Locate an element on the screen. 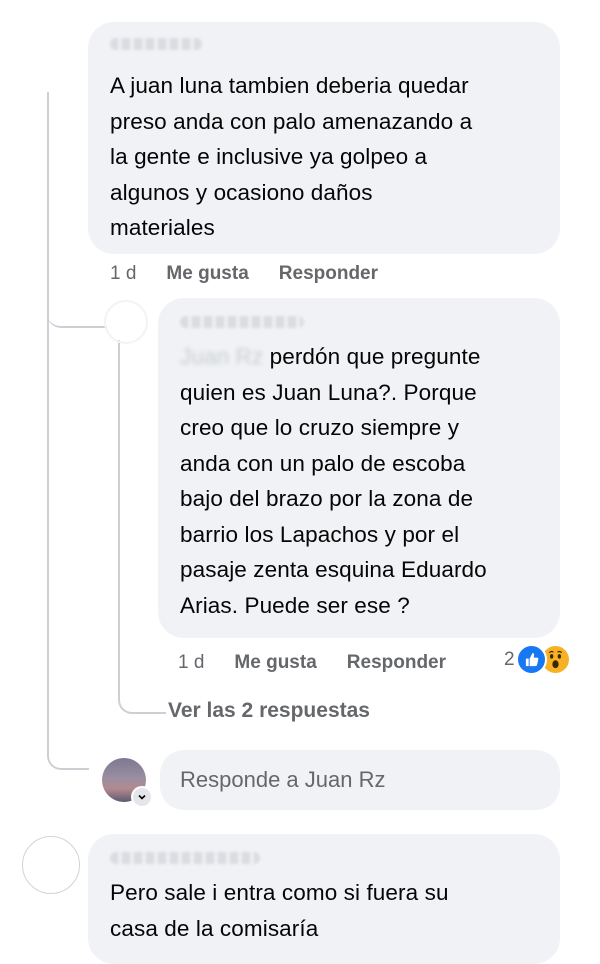 This screenshot has height=964, width=600. comment2-author-name is located at coordinates (185, 858).